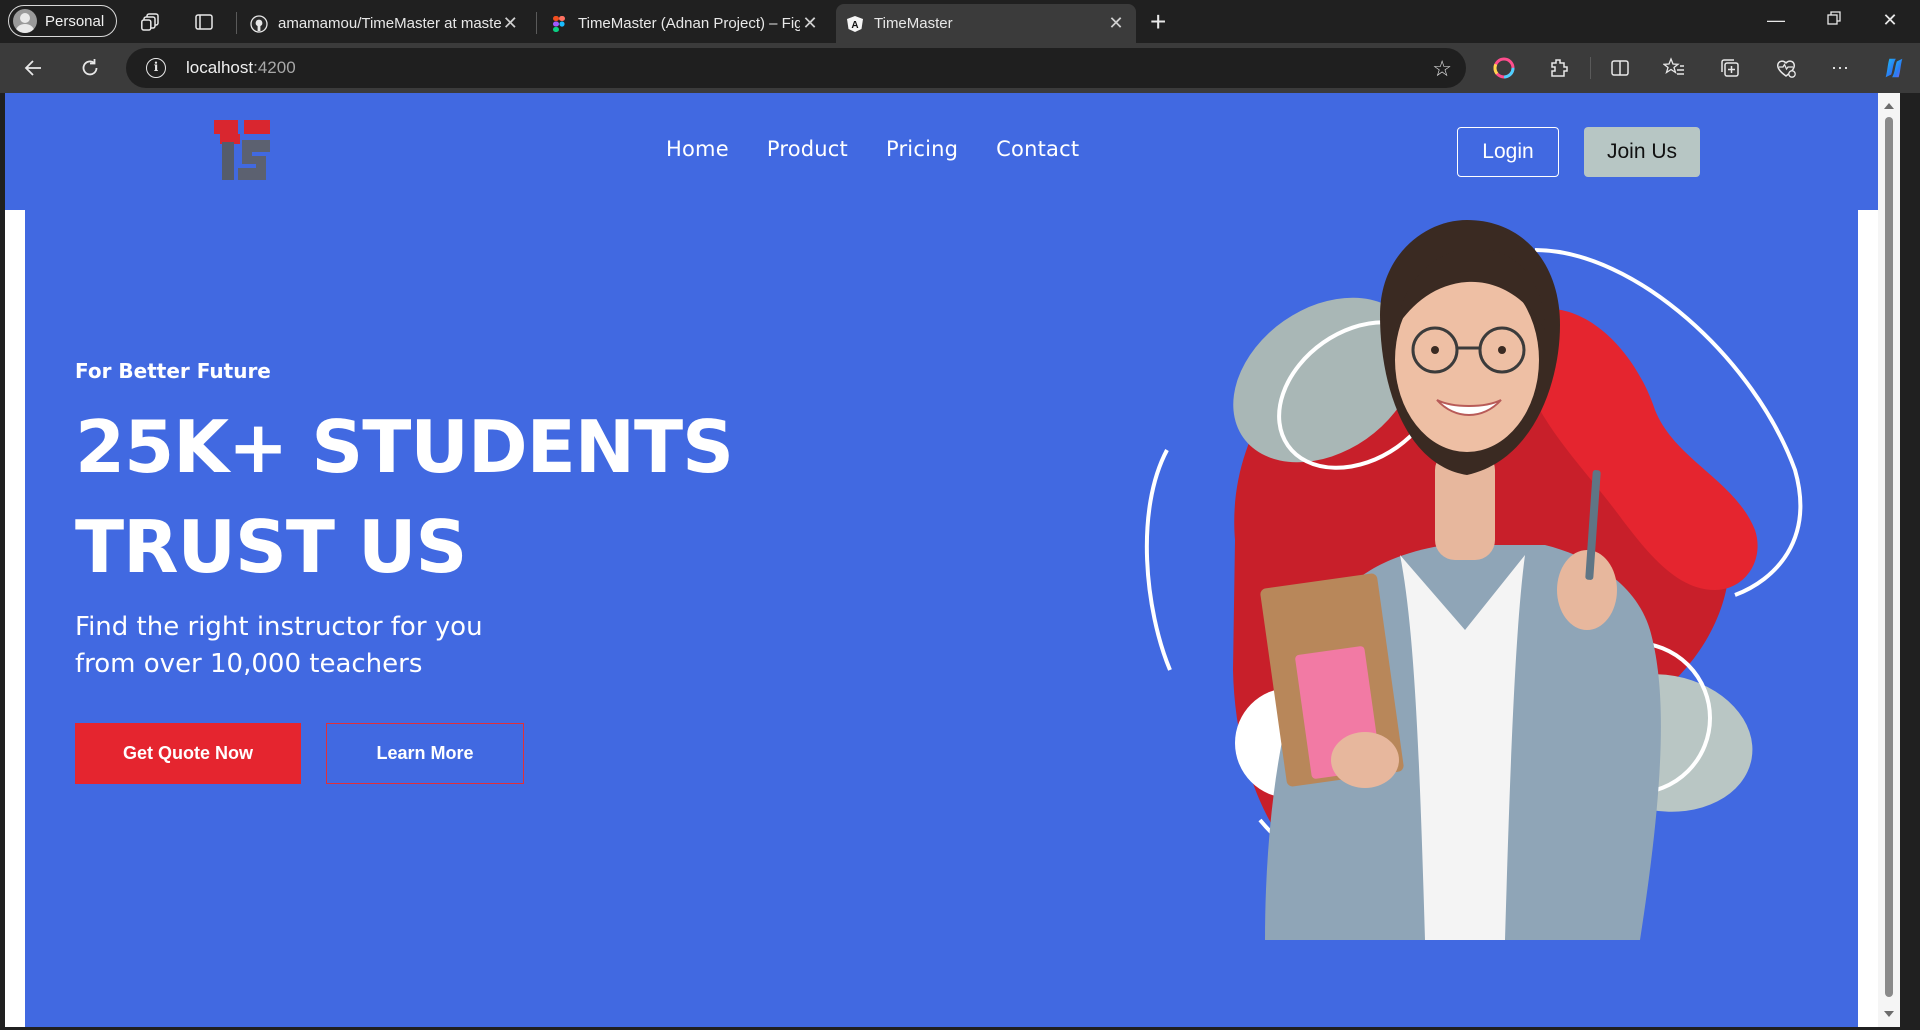  I want to click on refresh-icon, so click(90, 68).